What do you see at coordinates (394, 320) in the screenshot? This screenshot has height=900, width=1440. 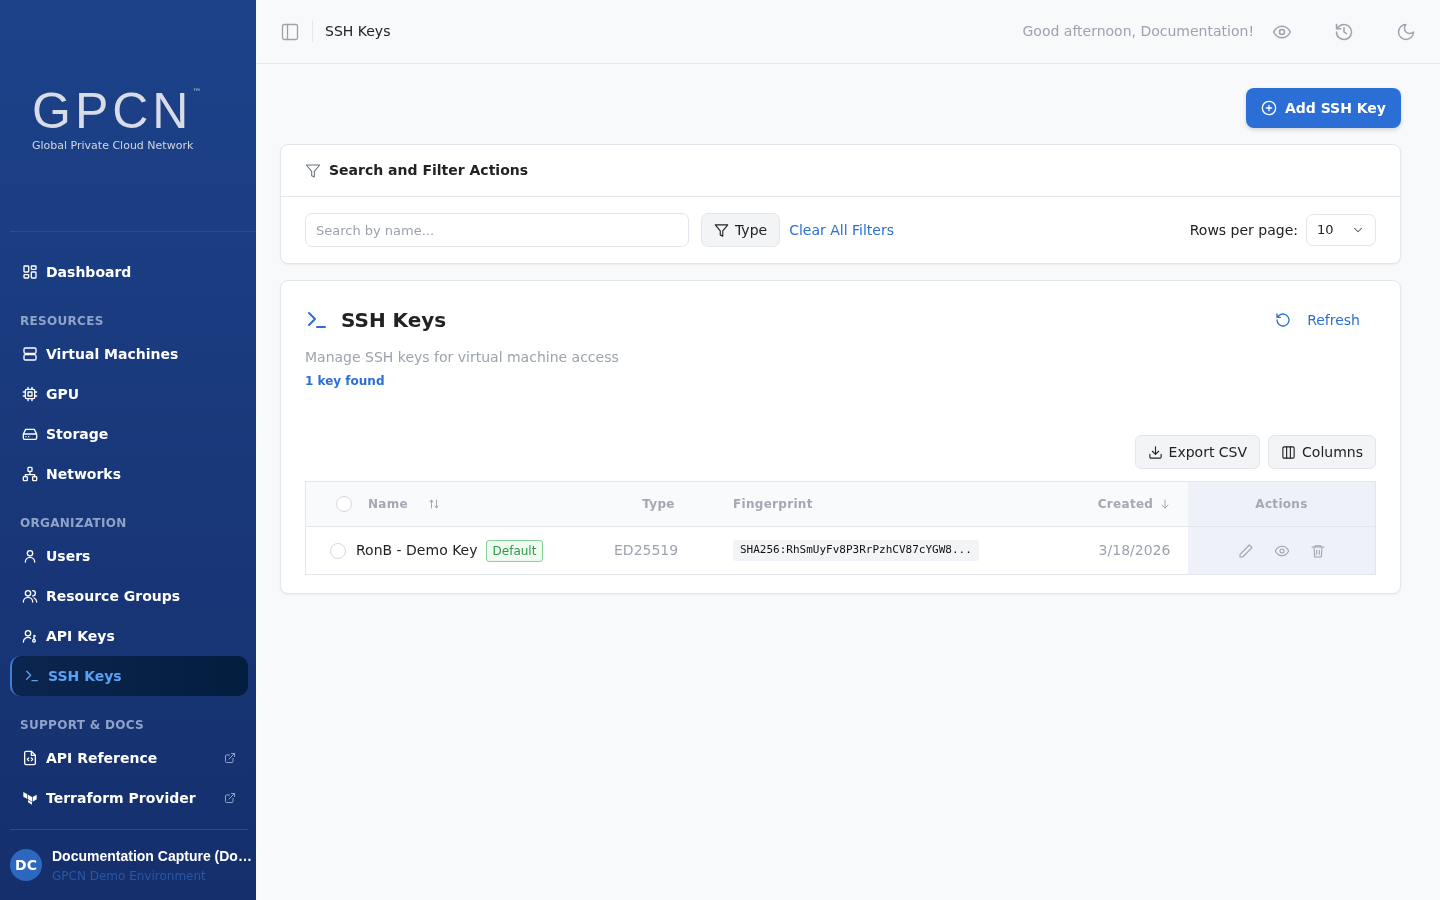 I see `section-title: SSH Keys` at bounding box center [394, 320].